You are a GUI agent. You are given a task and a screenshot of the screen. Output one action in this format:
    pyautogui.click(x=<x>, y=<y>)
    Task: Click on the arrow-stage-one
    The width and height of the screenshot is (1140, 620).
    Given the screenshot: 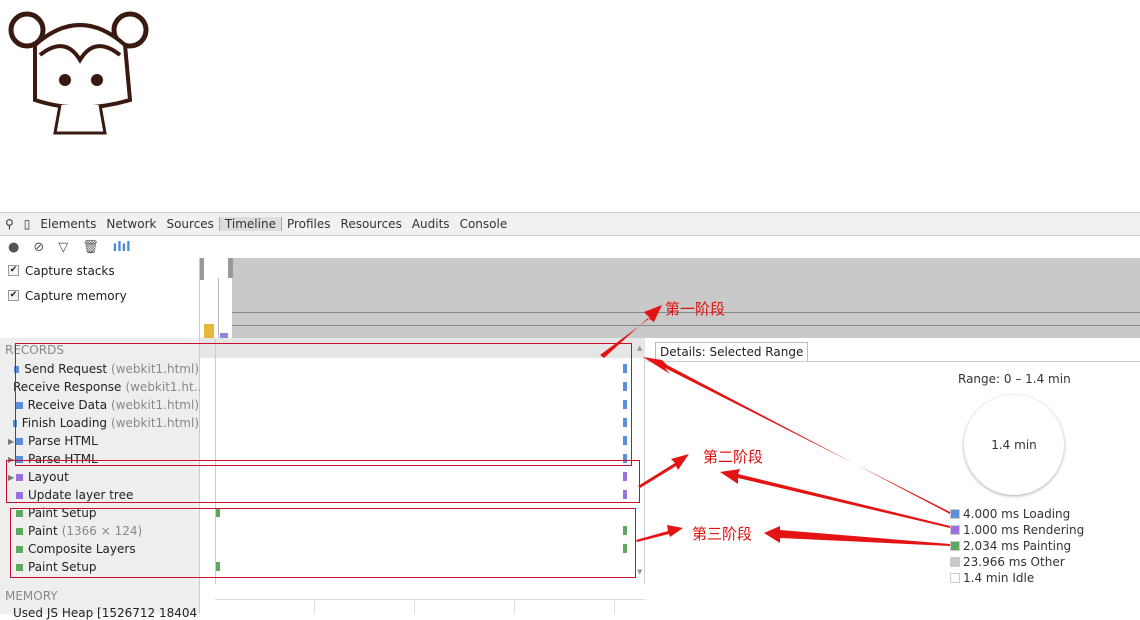 What is the action you would take?
    pyautogui.click(x=631, y=331)
    